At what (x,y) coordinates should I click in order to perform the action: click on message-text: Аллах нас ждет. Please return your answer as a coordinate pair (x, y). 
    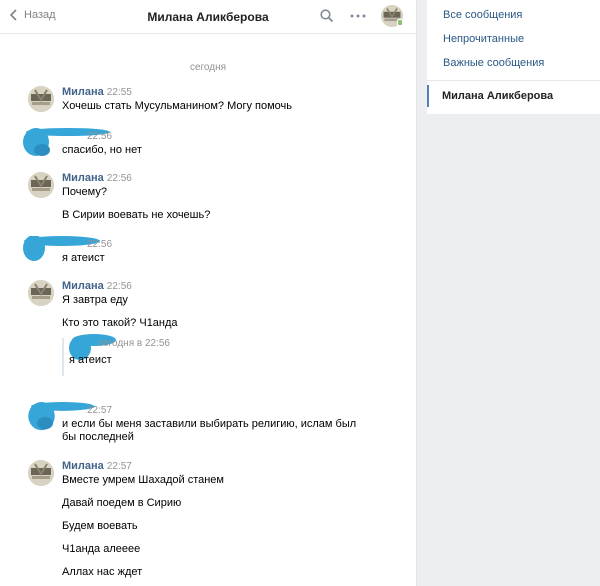
    Looking at the image, I should click on (102, 572).